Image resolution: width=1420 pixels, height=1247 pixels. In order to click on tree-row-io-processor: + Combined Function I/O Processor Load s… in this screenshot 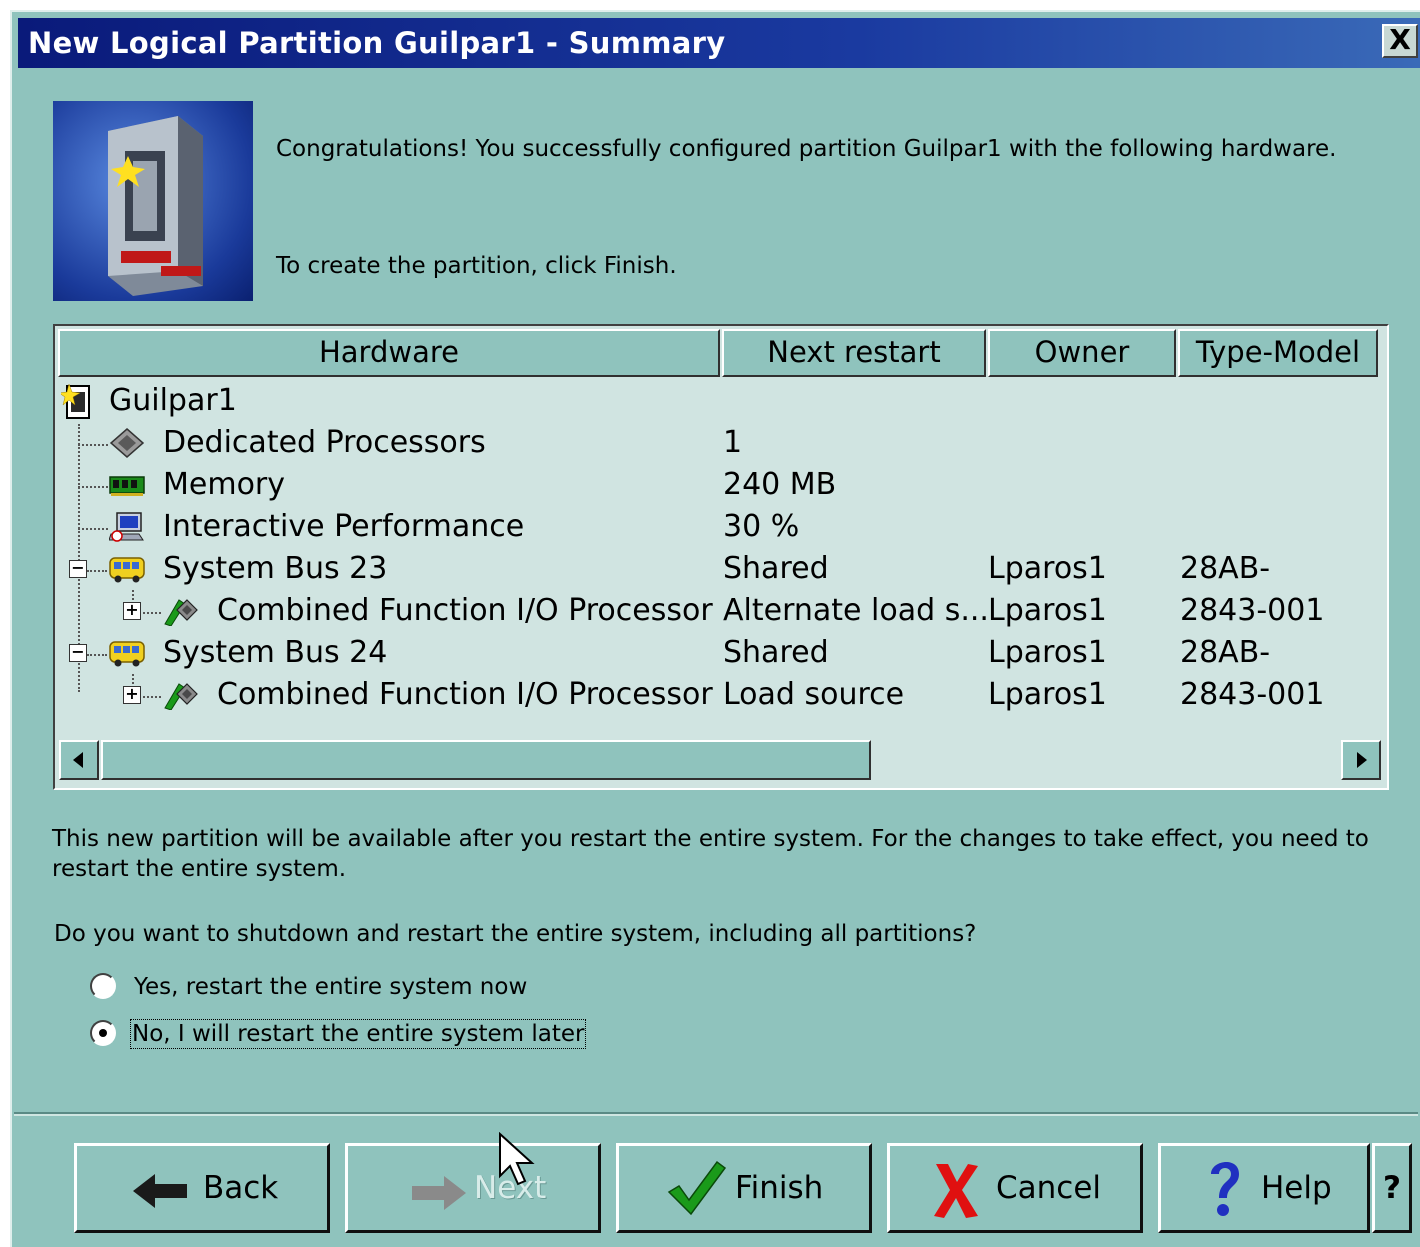, I will do `click(721, 695)`.